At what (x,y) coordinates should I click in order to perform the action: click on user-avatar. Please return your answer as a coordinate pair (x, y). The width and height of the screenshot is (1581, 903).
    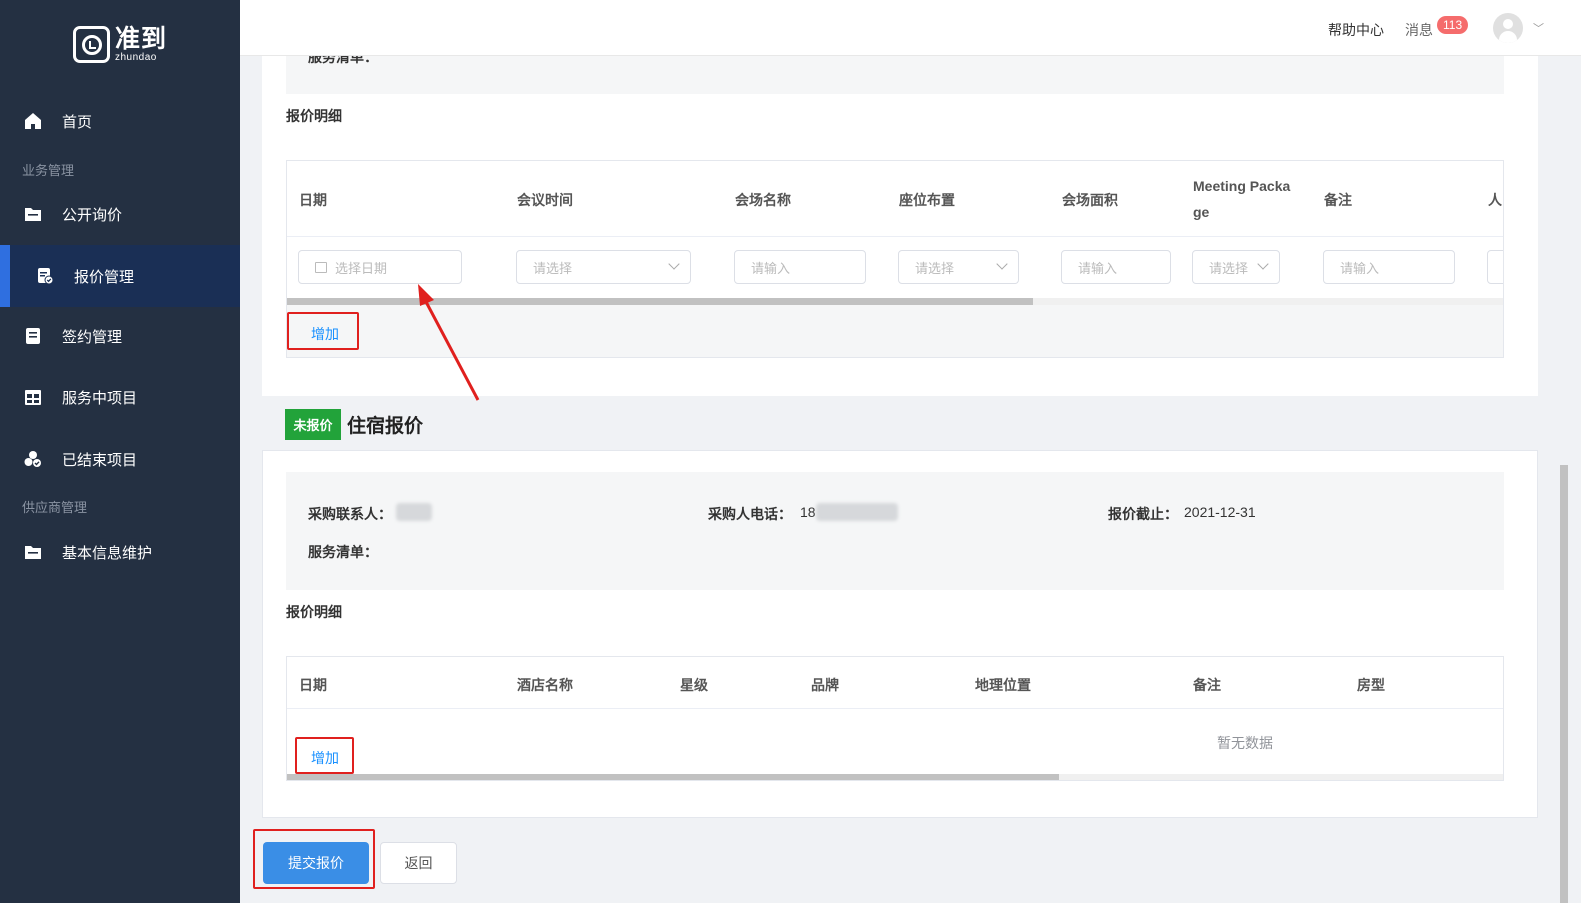
    Looking at the image, I should click on (1508, 28).